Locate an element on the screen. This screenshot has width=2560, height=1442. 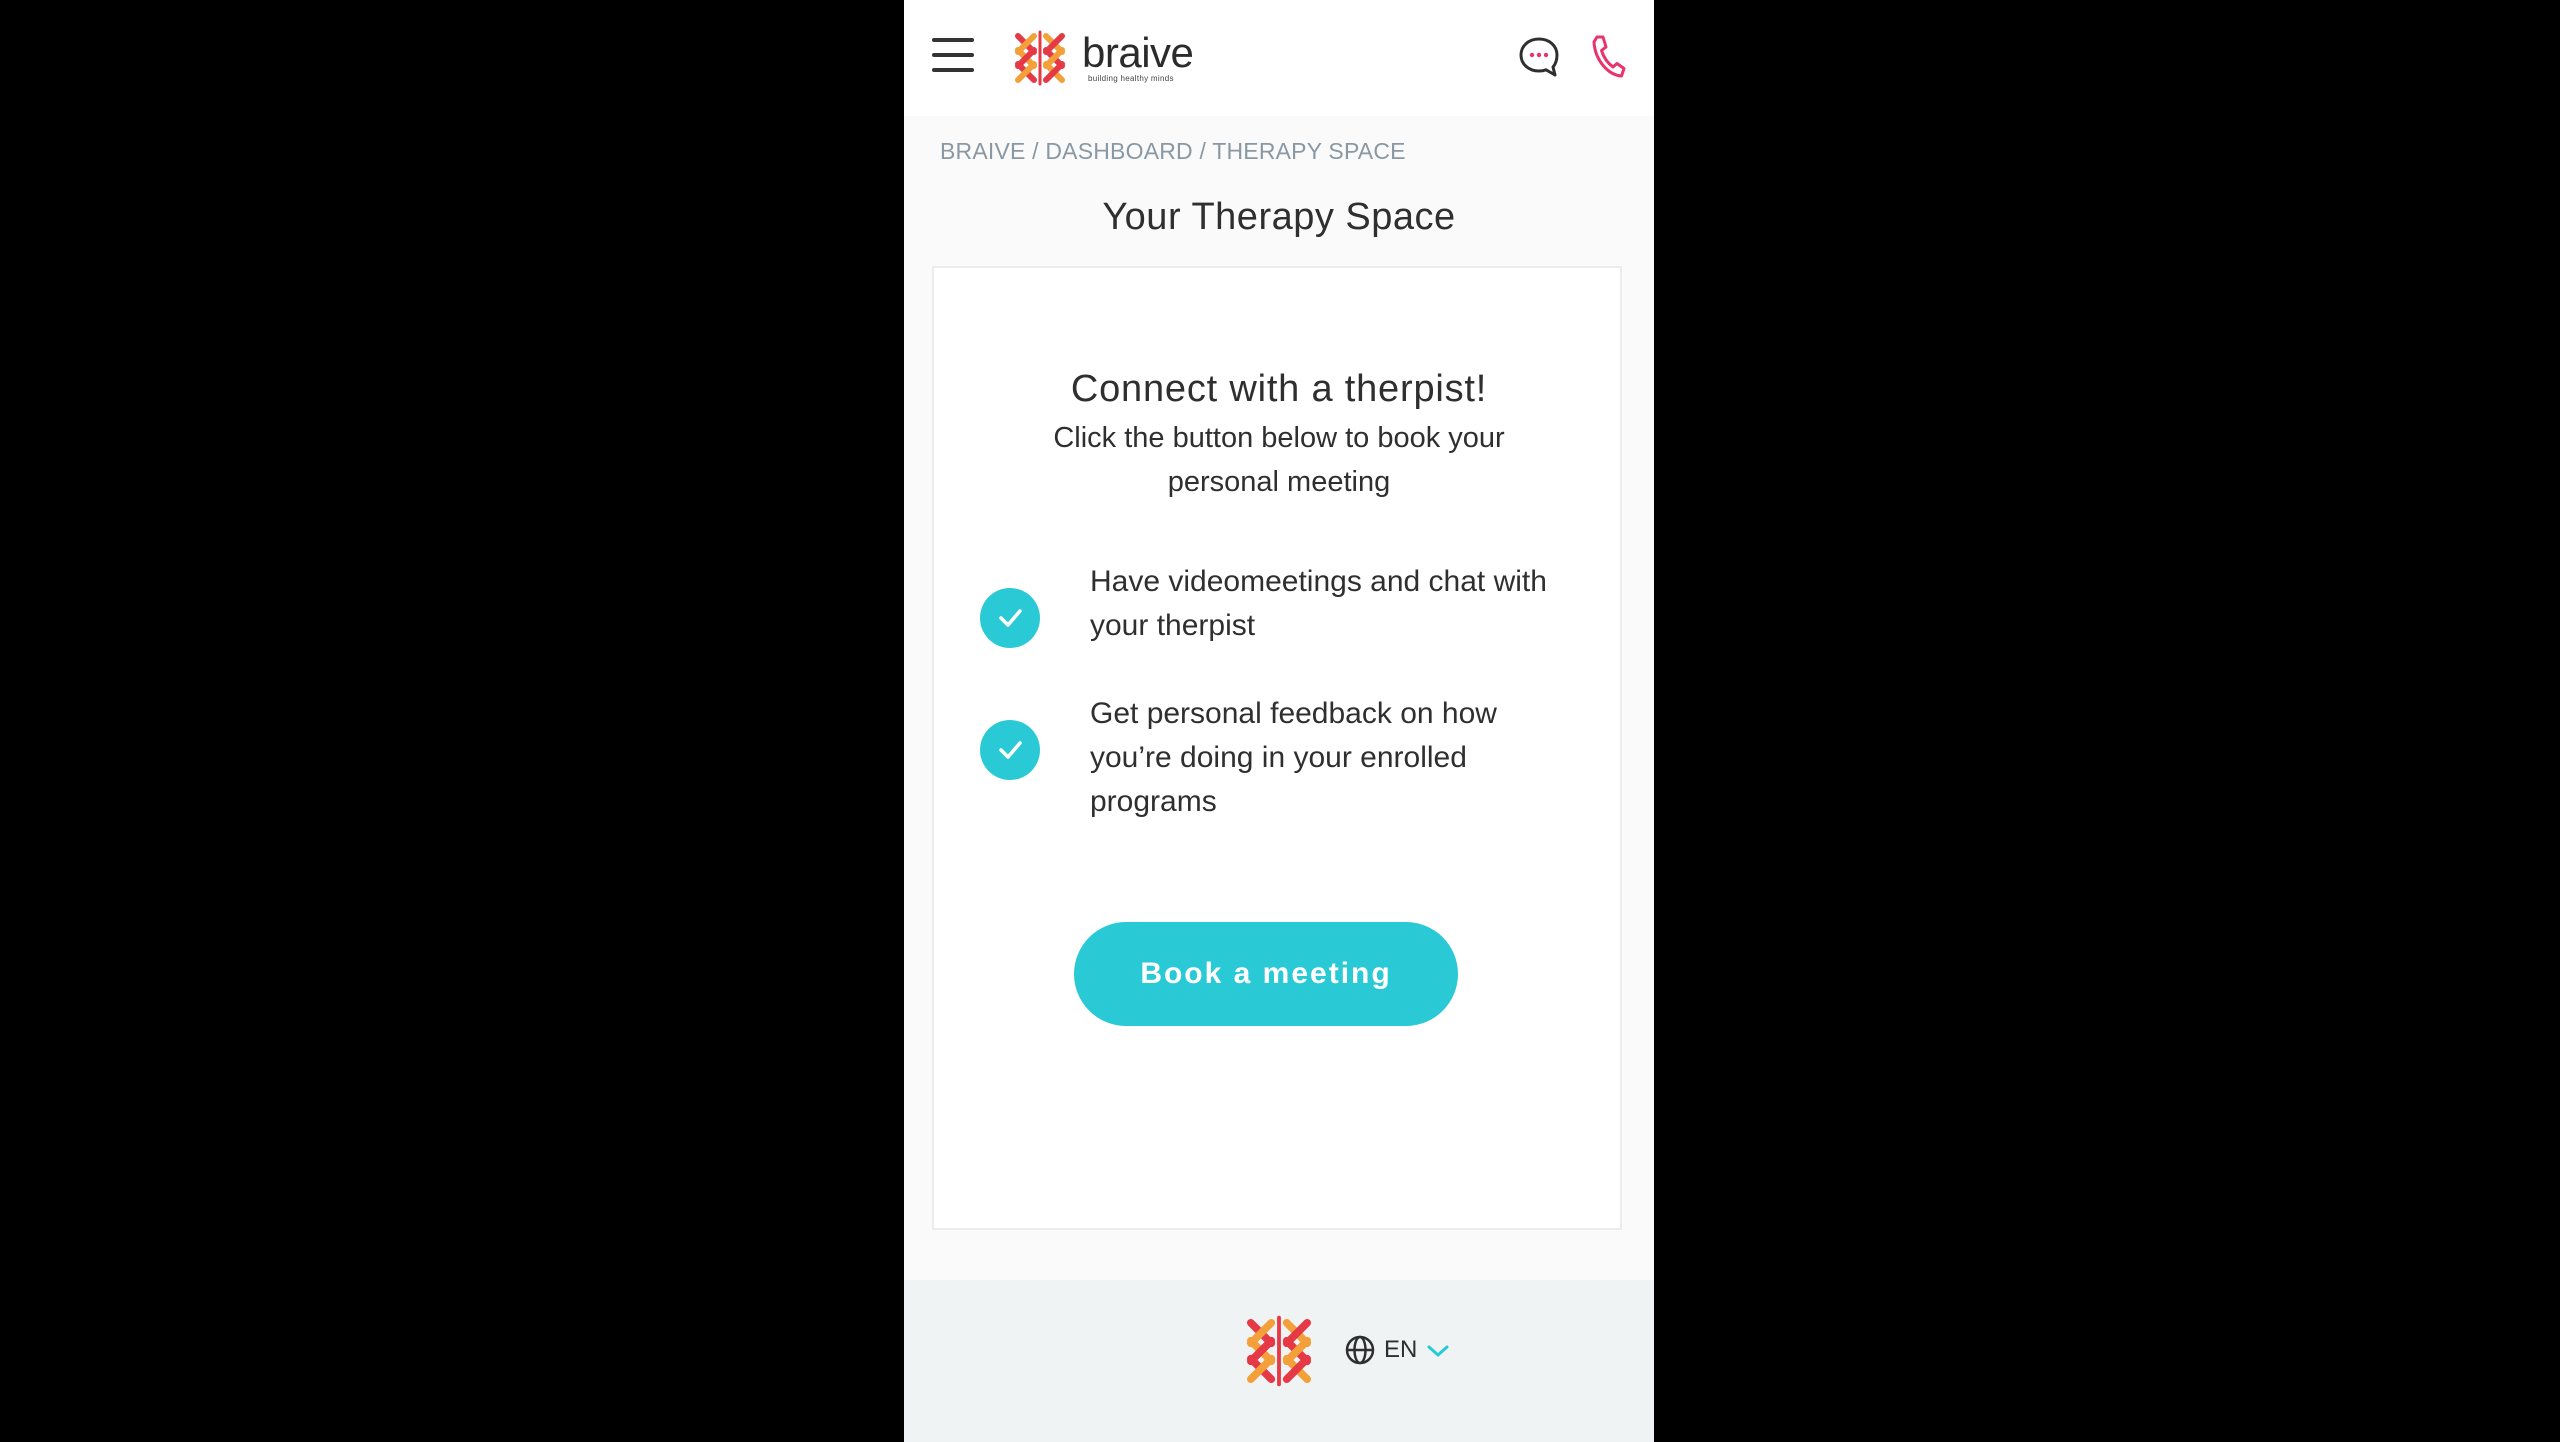
brand-name: braive is located at coordinates (1138, 52).